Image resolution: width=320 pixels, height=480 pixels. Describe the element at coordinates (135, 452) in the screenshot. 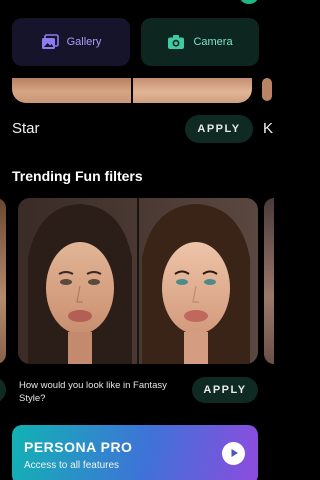

I see `persona-pro-banner: PERSONA PRO Access to all features` at that location.